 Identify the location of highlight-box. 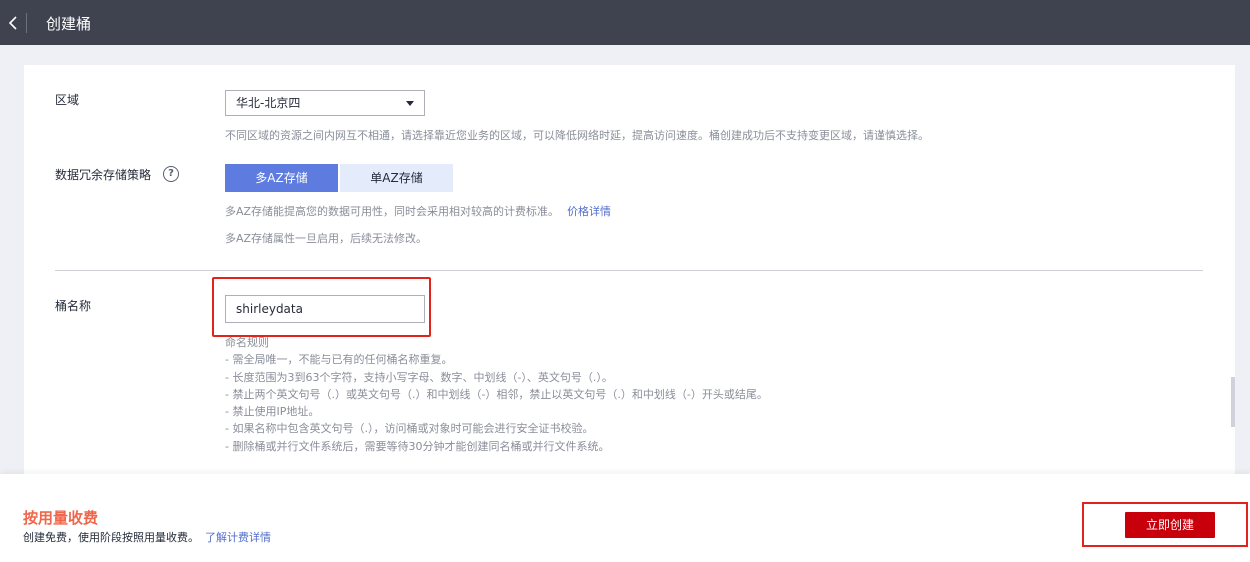
(321, 307).